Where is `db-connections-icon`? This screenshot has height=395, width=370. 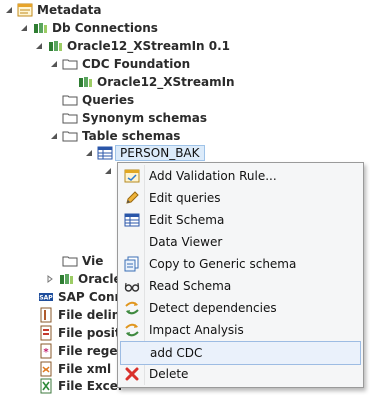
db-connections-icon is located at coordinates (40, 28).